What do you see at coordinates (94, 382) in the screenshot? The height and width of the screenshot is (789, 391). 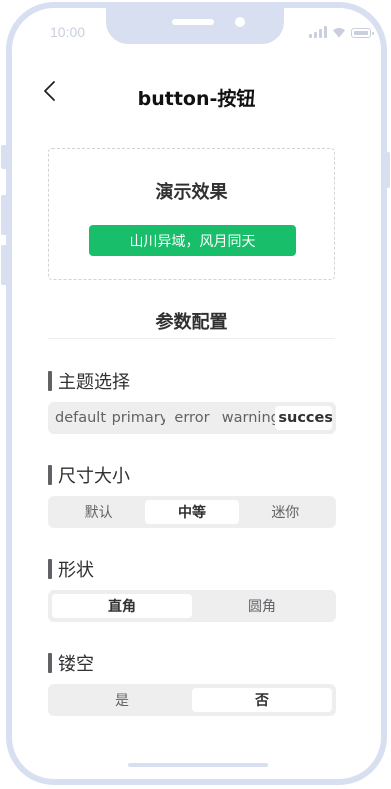 I see `theme-group-label: 主题选择` at bounding box center [94, 382].